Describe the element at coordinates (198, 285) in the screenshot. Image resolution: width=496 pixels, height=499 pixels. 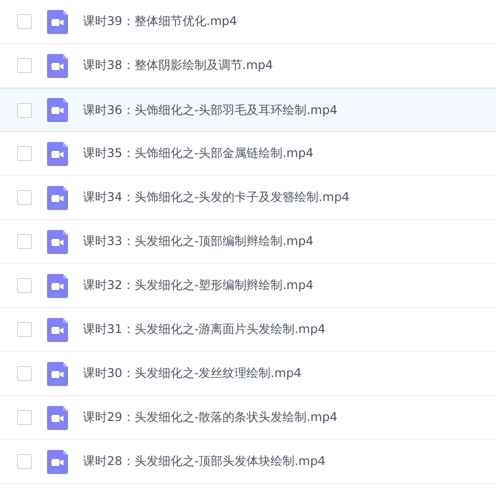
I see `file-name: 课时32：头发细化之-塑形编制辫绘制.mp4` at that location.